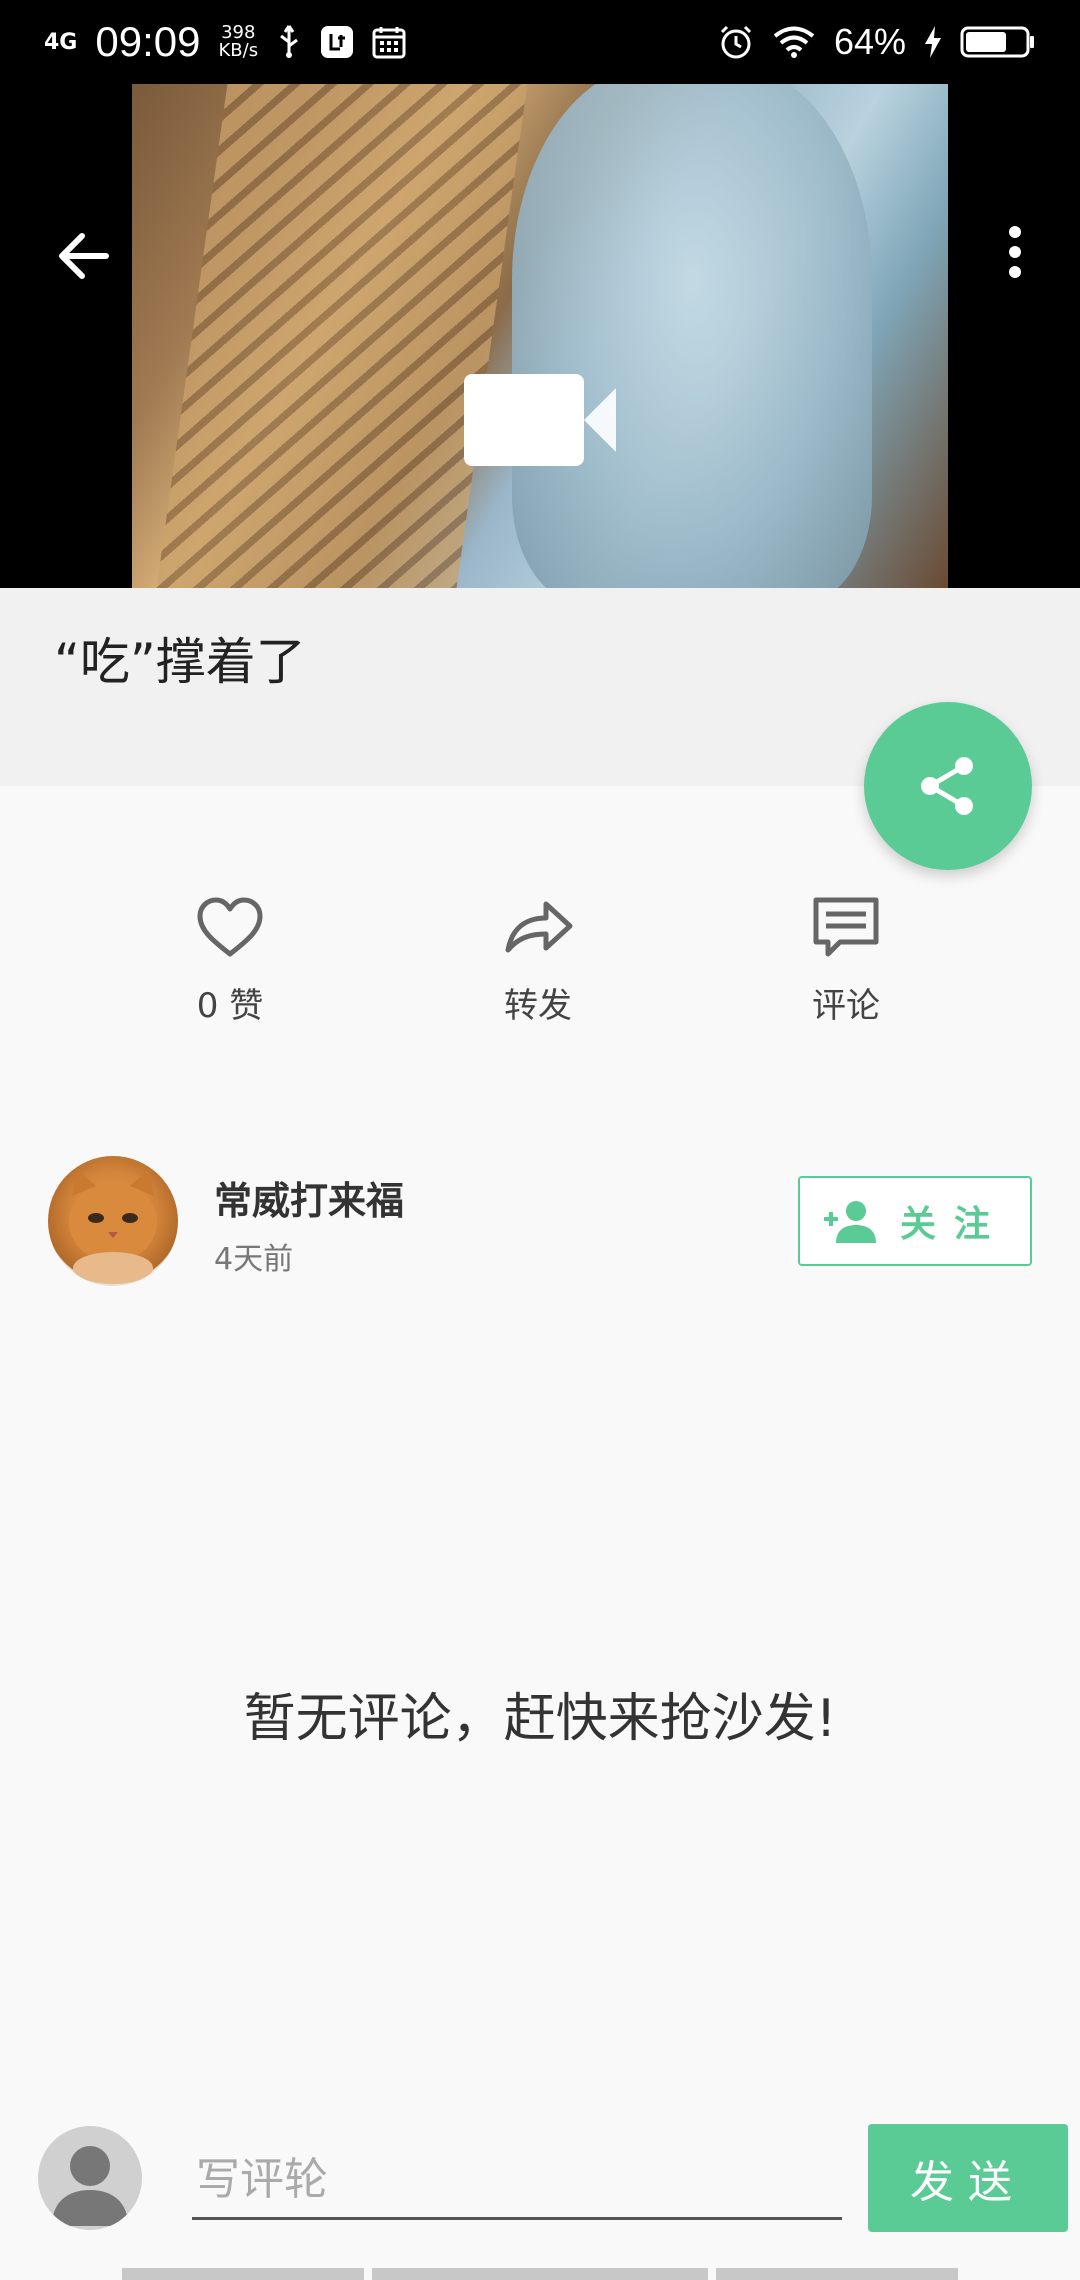 This screenshot has width=1080, height=2280. I want to click on like-label: 0 赞, so click(230, 1006).